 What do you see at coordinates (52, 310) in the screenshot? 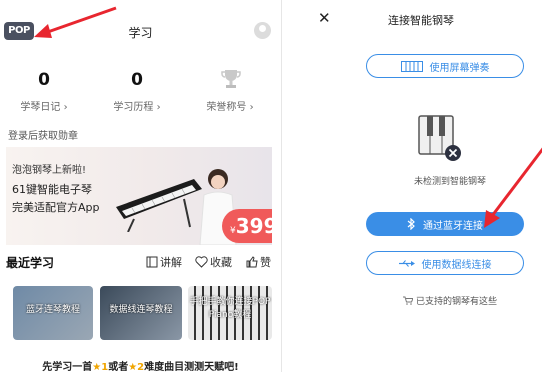
I see `tutorial-card-title: 蓝牙连琴教程` at bounding box center [52, 310].